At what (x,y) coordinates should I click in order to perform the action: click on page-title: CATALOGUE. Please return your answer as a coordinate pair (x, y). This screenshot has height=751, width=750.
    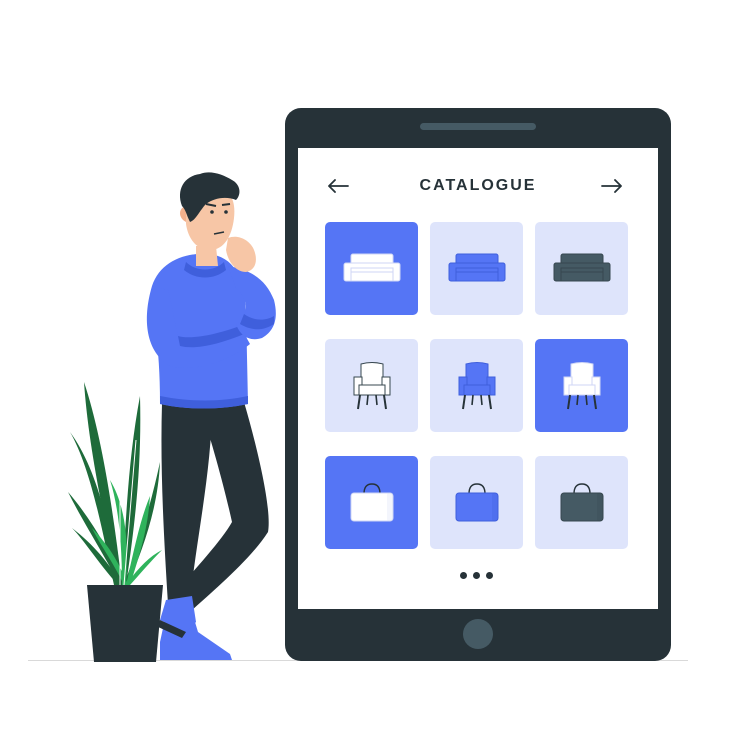
    Looking at the image, I should click on (478, 185).